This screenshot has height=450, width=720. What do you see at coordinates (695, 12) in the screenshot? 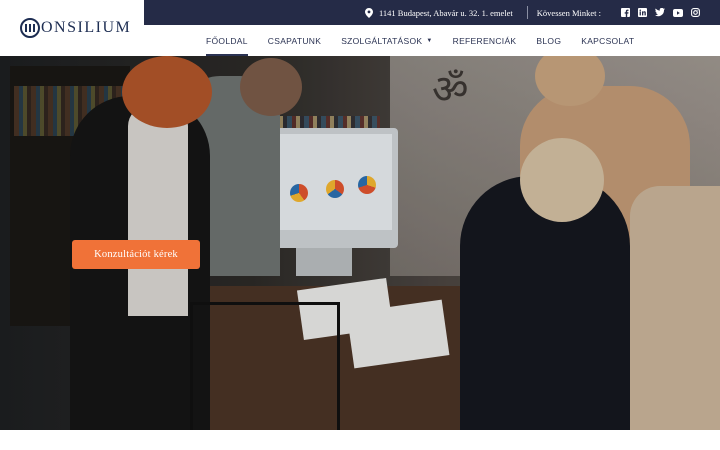
I see `instagram-icon` at bounding box center [695, 12].